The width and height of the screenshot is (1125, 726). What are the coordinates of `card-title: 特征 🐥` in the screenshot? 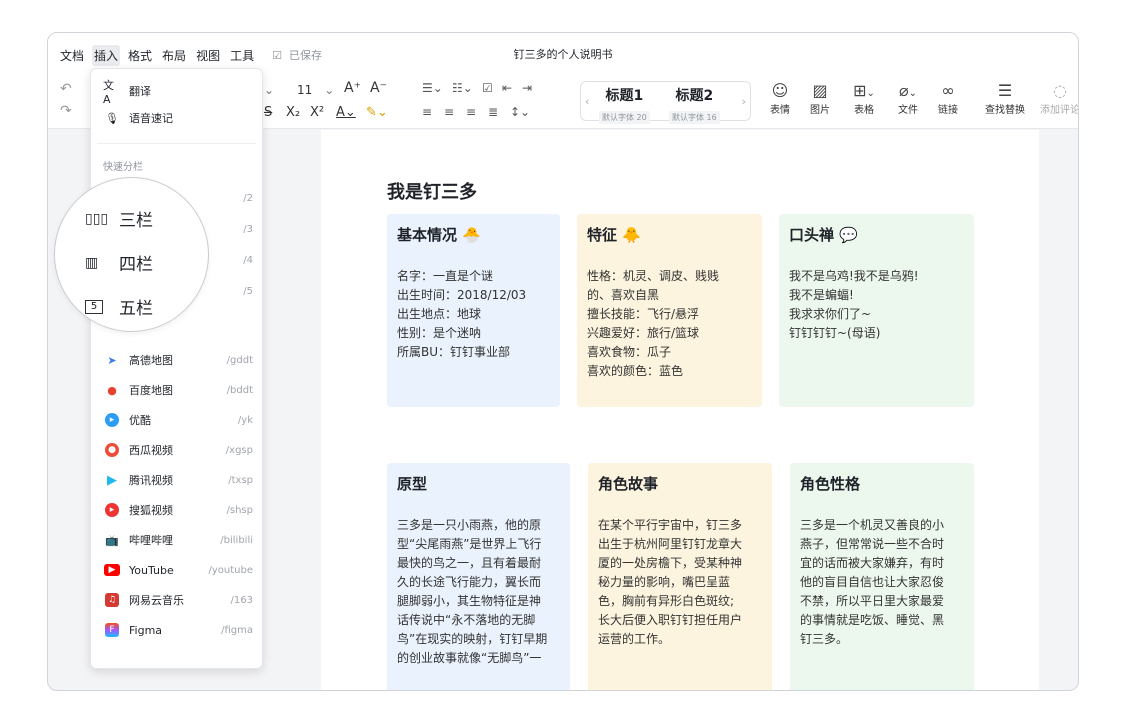 It's located at (614, 235).